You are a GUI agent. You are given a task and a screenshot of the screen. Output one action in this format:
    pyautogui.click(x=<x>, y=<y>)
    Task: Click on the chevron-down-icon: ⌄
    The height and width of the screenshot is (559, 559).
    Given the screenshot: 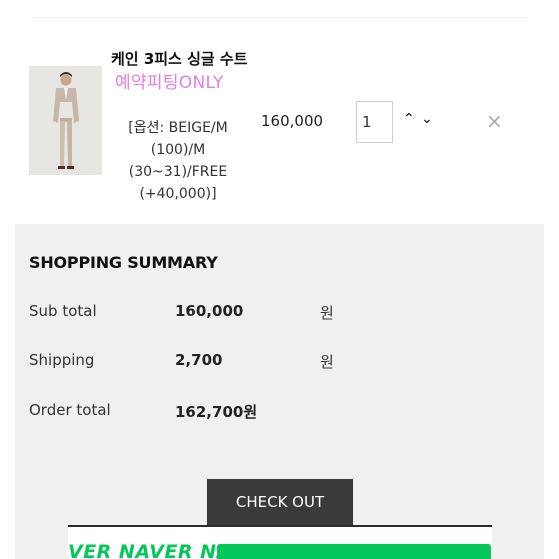 What is the action you would take?
    pyautogui.click(x=427, y=119)
    